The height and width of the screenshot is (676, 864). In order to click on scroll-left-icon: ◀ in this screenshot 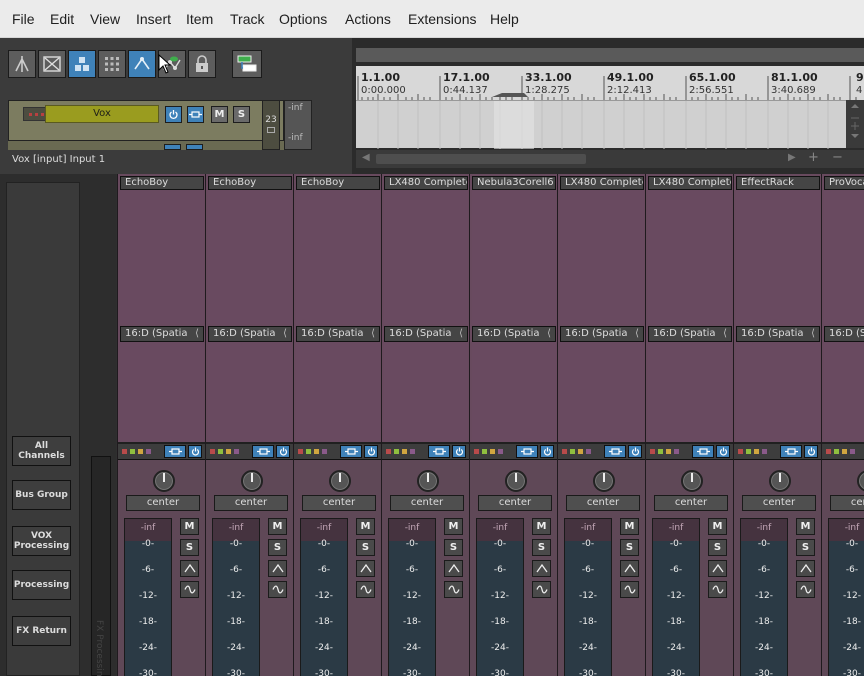, I will do `click(366, 157)`.